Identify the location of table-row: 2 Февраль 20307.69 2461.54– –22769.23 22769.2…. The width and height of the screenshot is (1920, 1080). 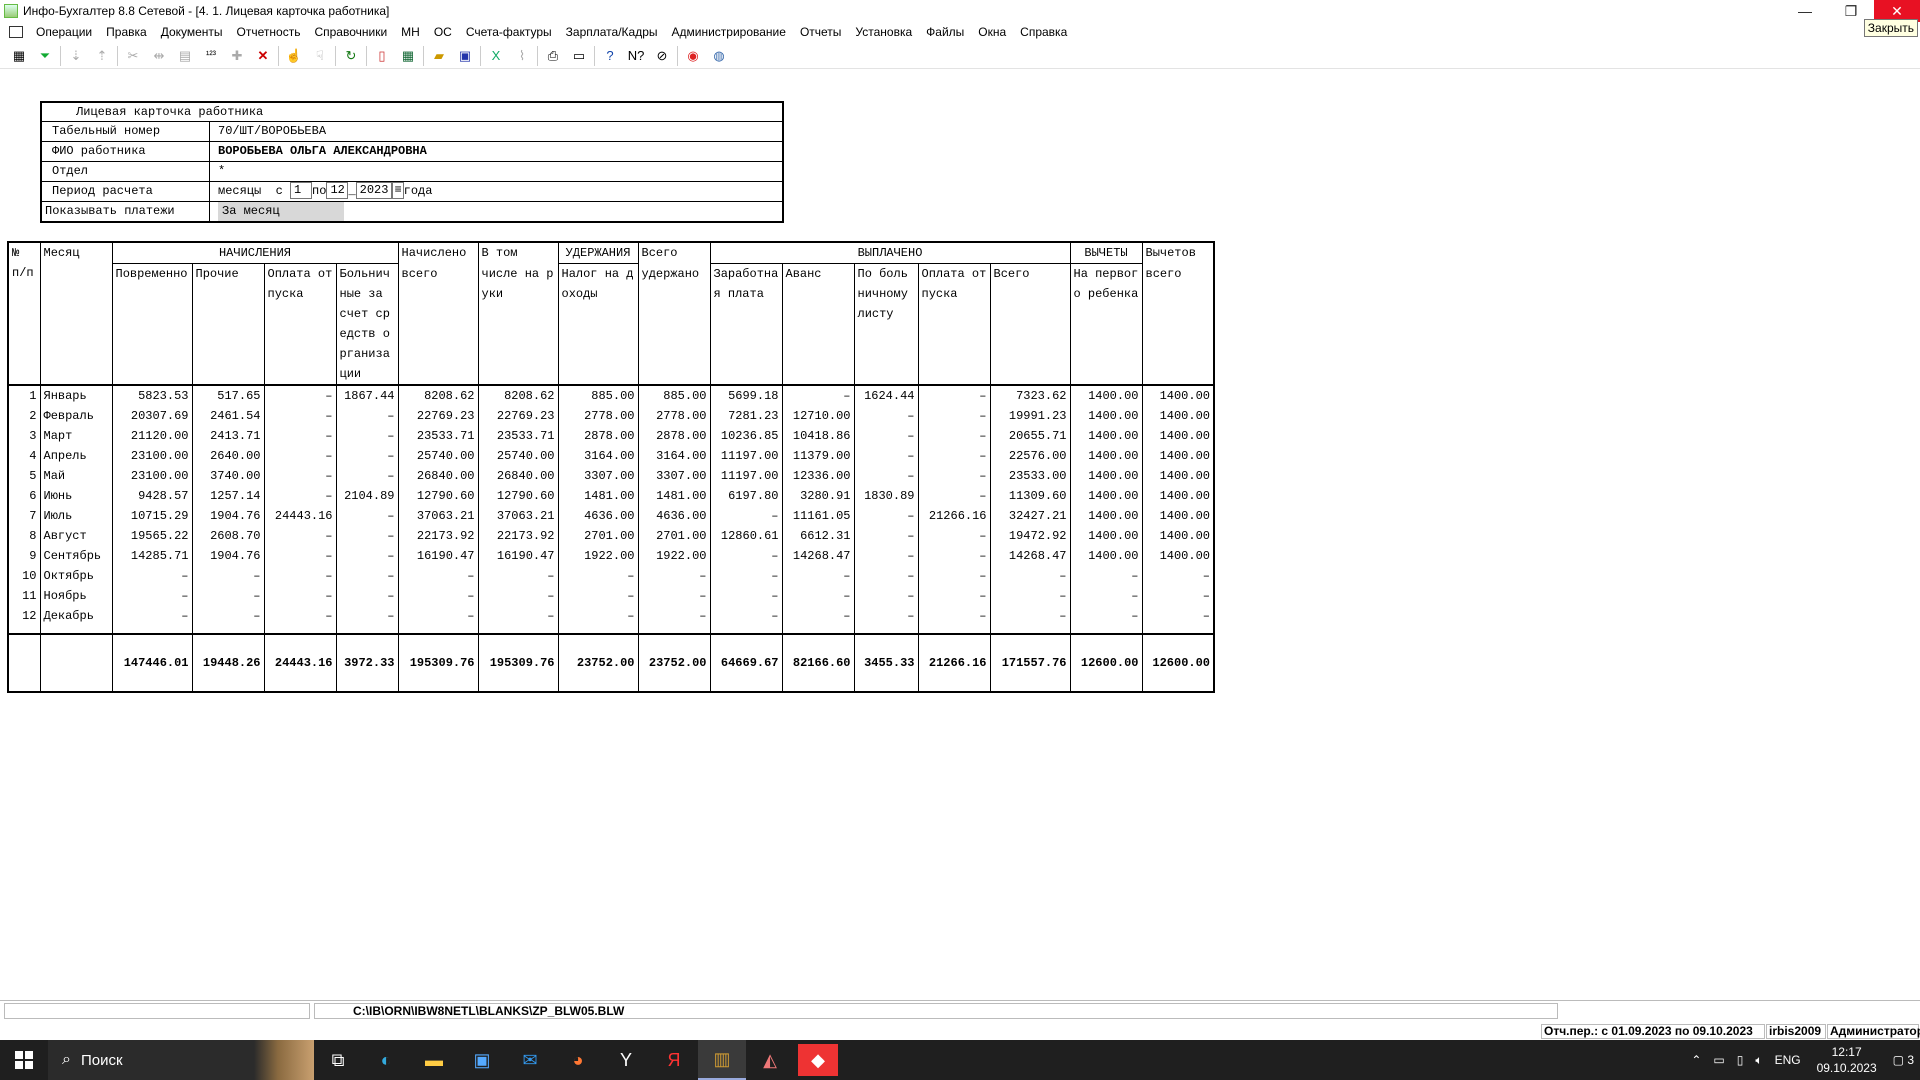
(610, 416).